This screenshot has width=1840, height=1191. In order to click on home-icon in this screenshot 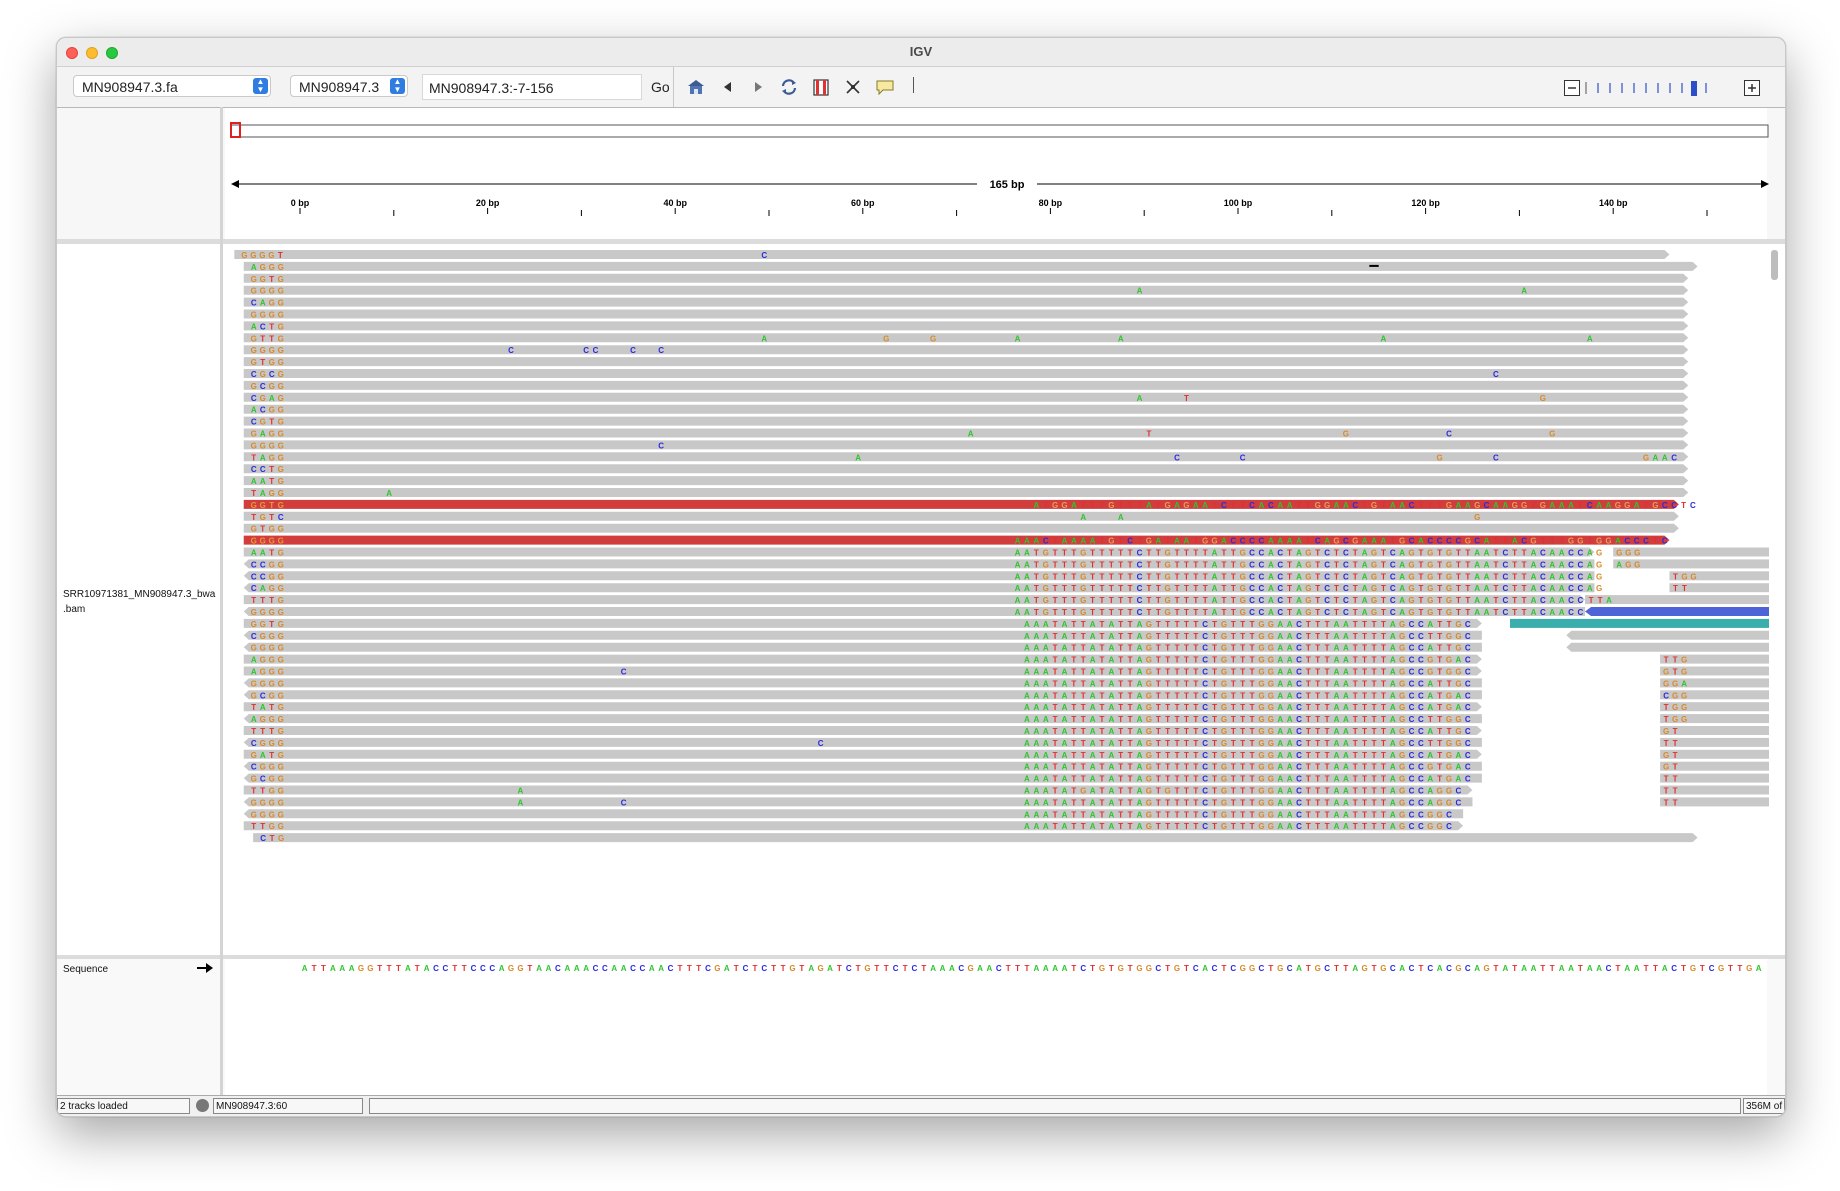, I will do `click(696, 87)`.